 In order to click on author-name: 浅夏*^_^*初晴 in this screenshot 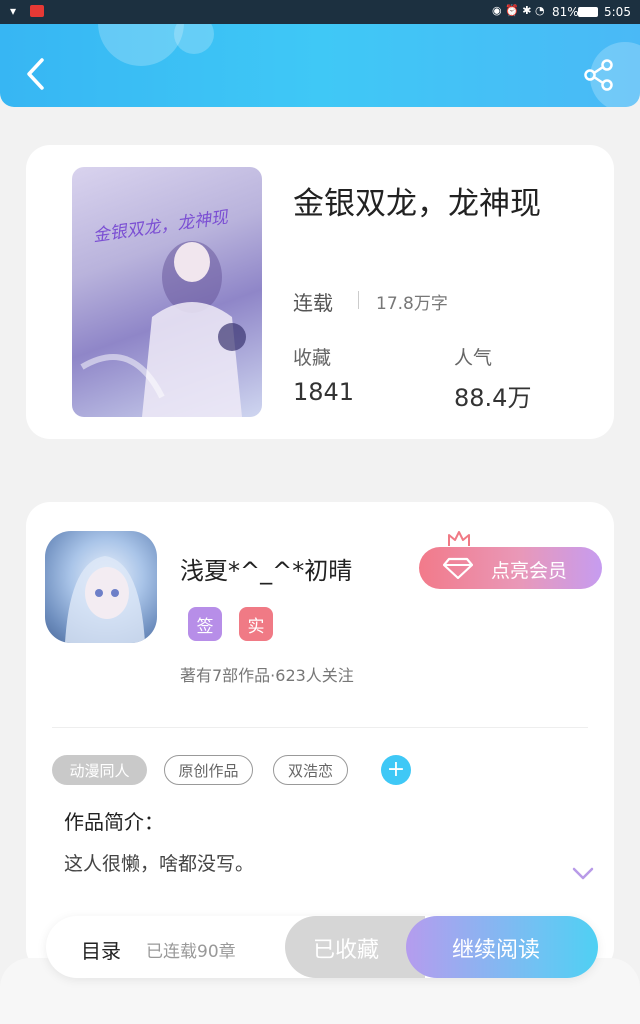, I will do `click(266, 568)`.